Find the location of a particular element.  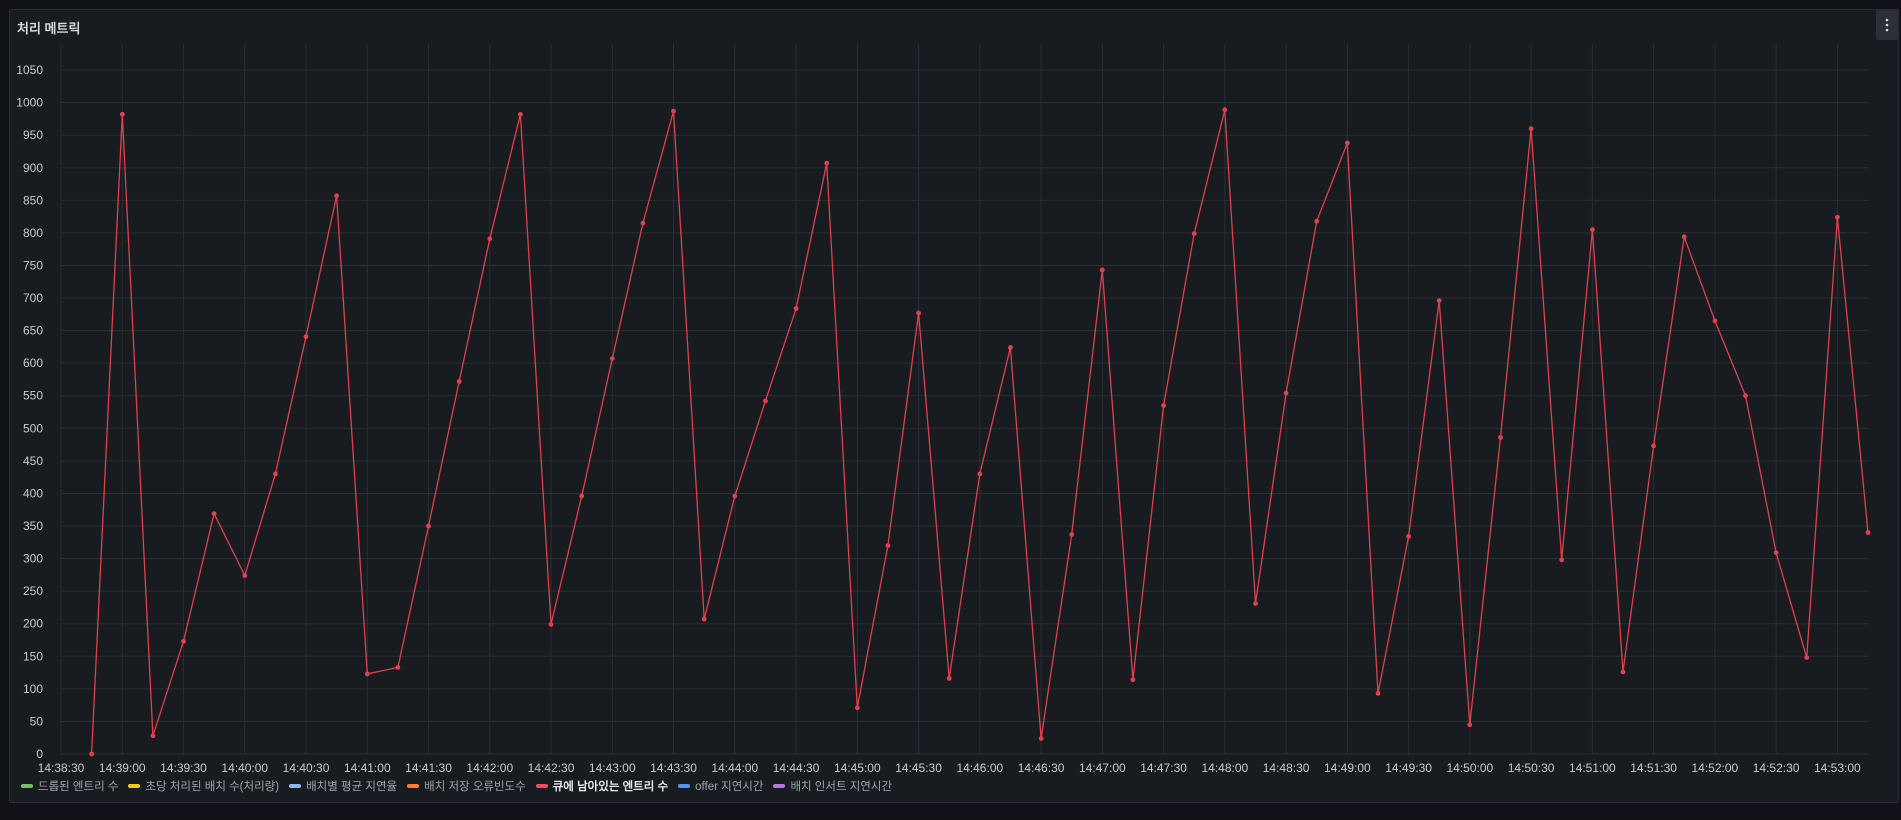

y-tick-label: 100 is located at coordinates (33, 689).